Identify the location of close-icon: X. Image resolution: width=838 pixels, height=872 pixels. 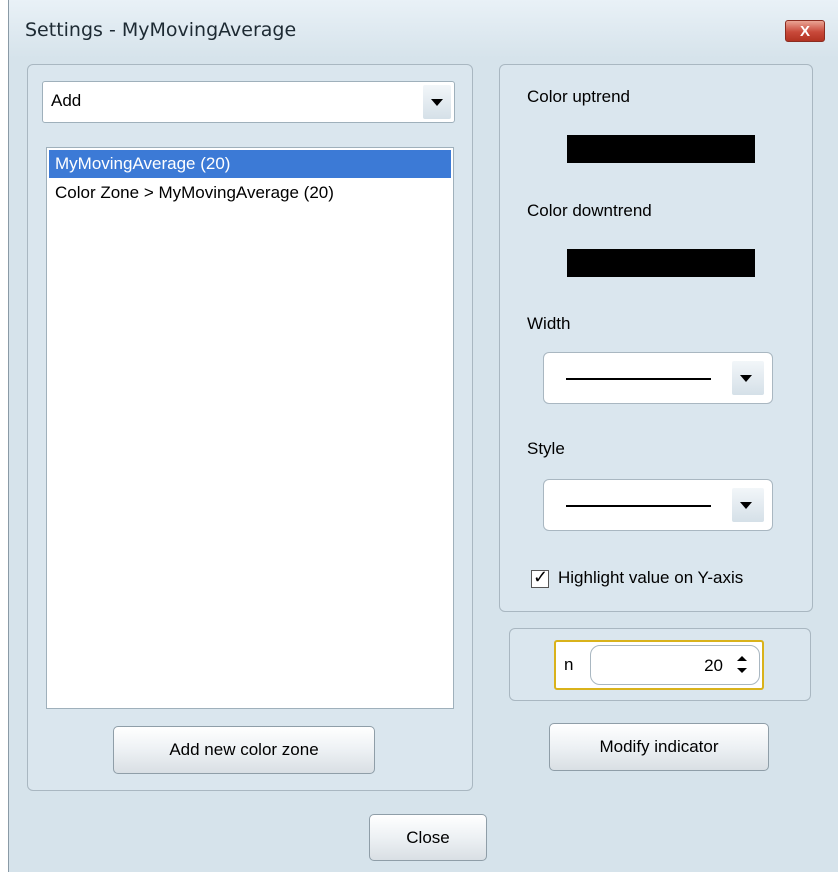
(804, 31).